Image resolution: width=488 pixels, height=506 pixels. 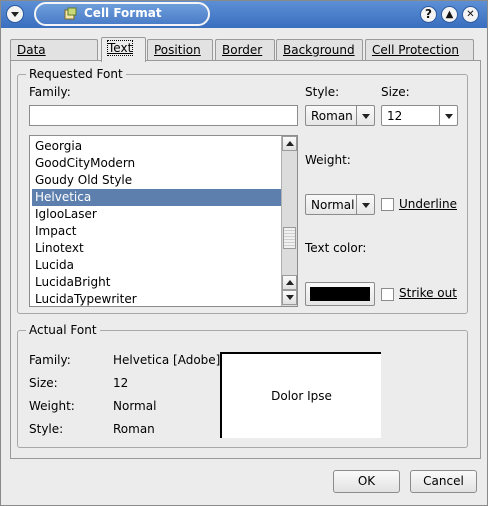 What do you see at coordinates (244, 14) in the screenshot?
I see `title-bar: Cell Format ? ▲ ✕` at bounding box center [244, 14].